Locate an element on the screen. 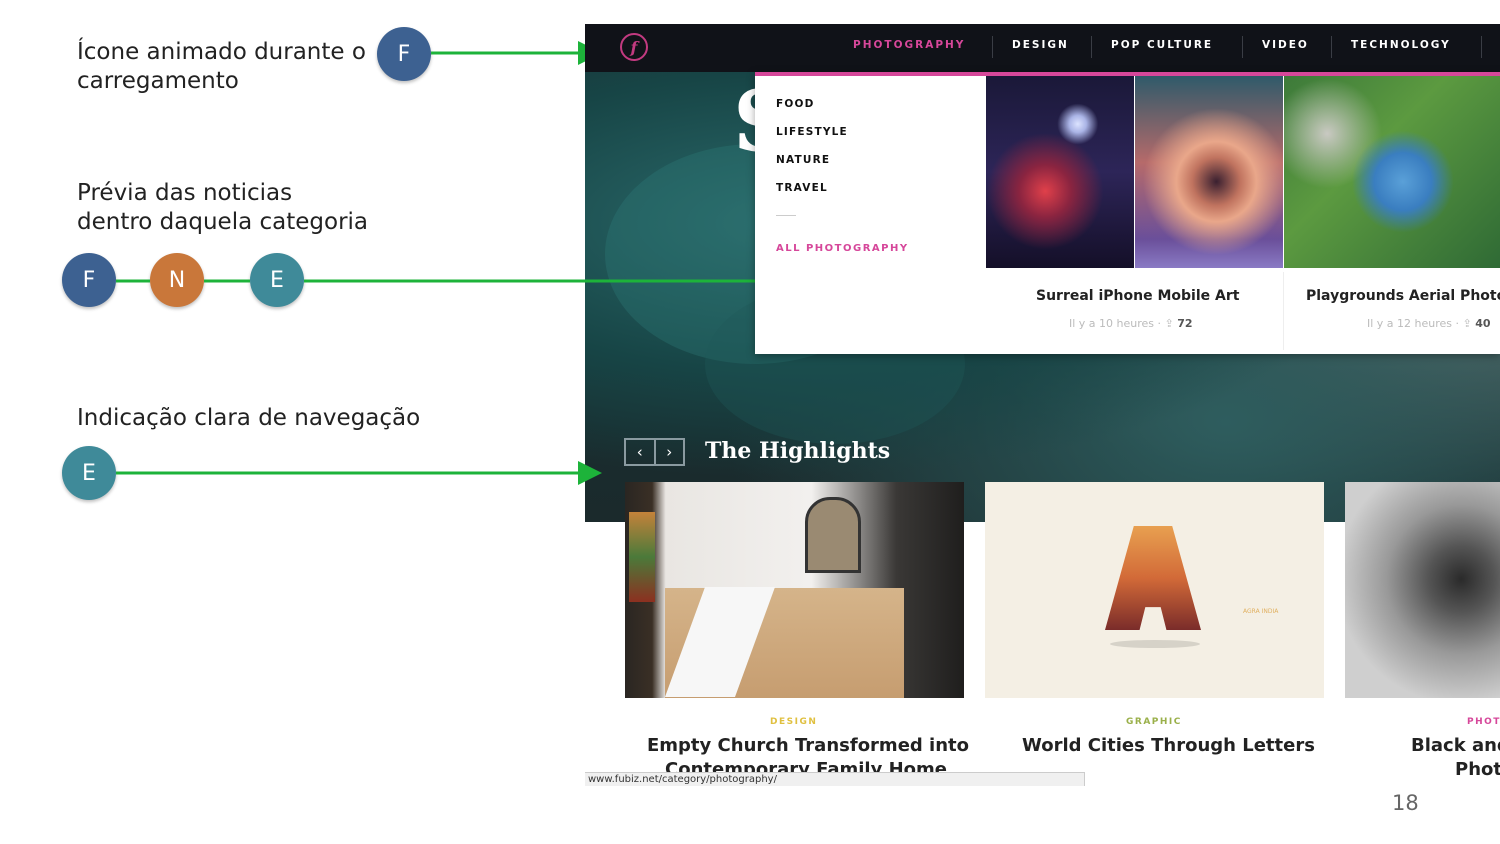 This screenshot has height=844, width=1500. nav-pop-culture: POP CULTURE is located at coordinates (1162, 45).